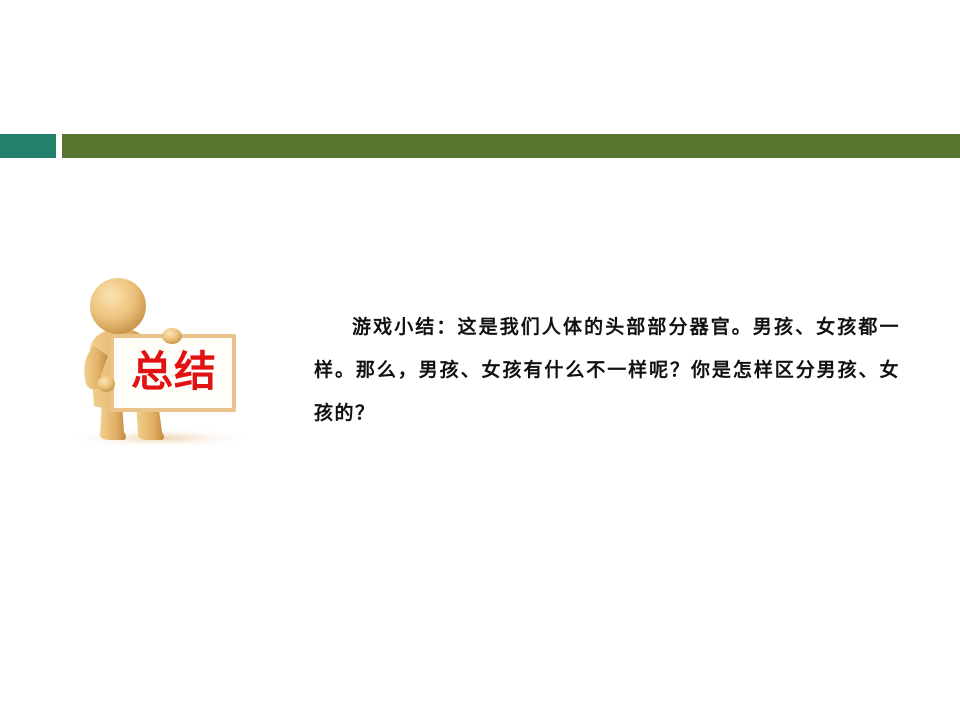 This screenshot has width=960, height=720. Describe the element at coordinates (28, 146) in the screenshot. I see `header-bar-accent` at that location.